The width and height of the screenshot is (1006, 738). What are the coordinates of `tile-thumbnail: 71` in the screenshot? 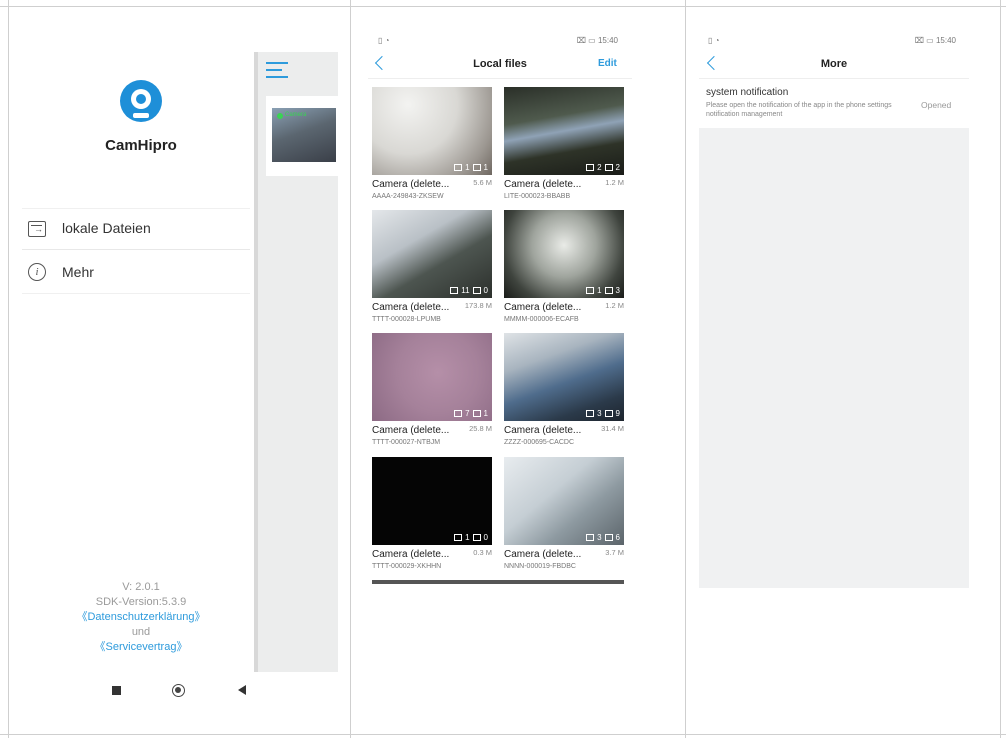 It's located at (432, 377).